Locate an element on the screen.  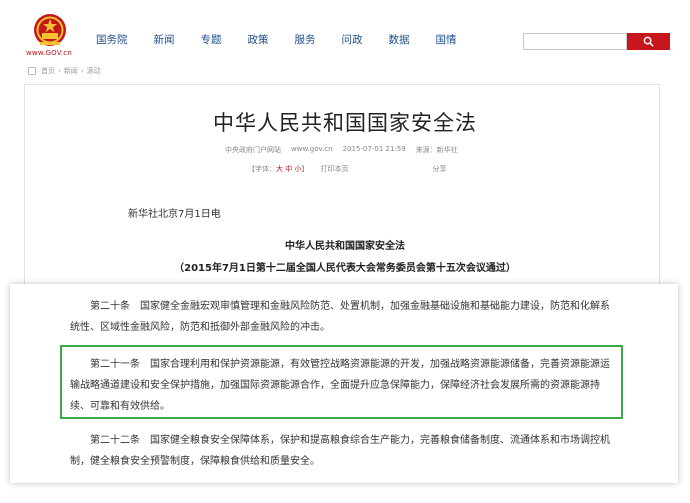
nav-item-national-info: 国情 is located at coordinates (446, 40).